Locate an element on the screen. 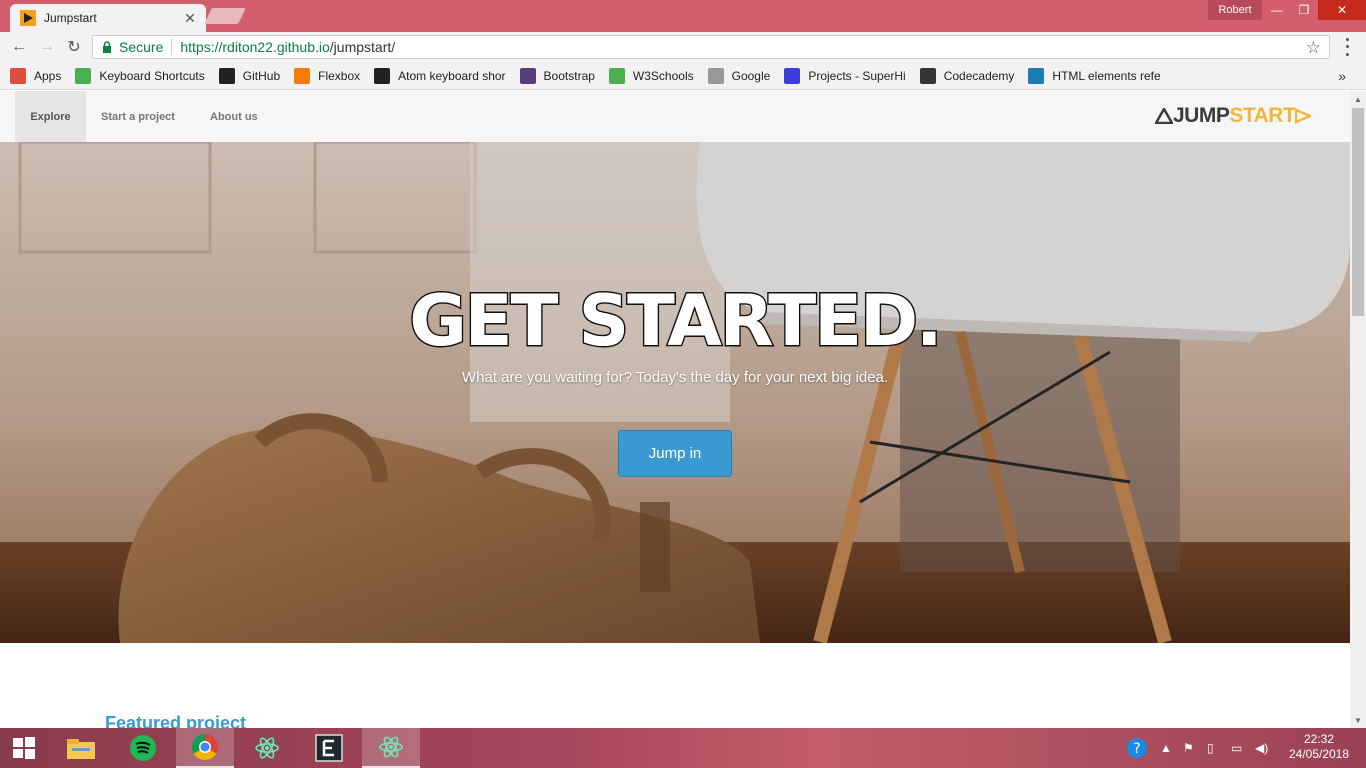 The width and height of the screenshot is (1366, 768). nav-about-us: About us is located at coordinates (234, 116).